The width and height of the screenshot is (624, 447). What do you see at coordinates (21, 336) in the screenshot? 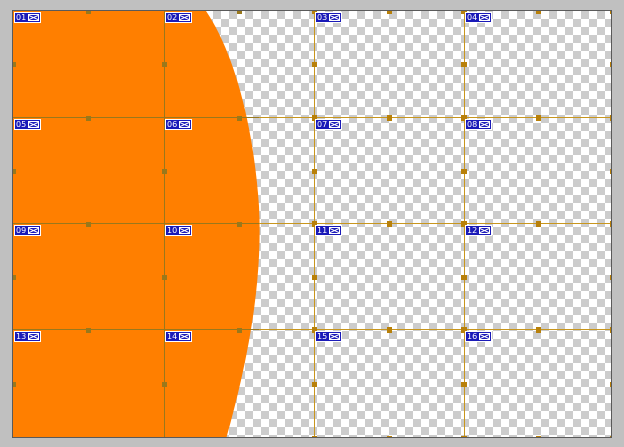
I see `slice-number: 13` at bounding box center [21, 336].